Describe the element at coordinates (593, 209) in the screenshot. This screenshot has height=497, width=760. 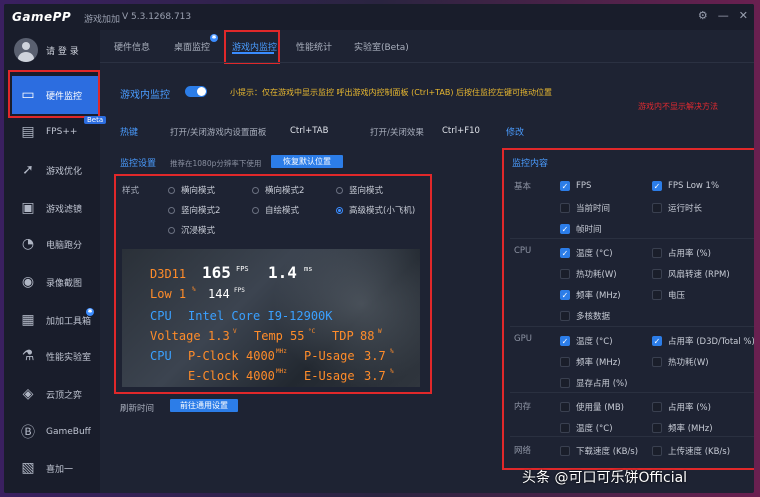
I see `content-checkbox-label: 当前时间` at that location.